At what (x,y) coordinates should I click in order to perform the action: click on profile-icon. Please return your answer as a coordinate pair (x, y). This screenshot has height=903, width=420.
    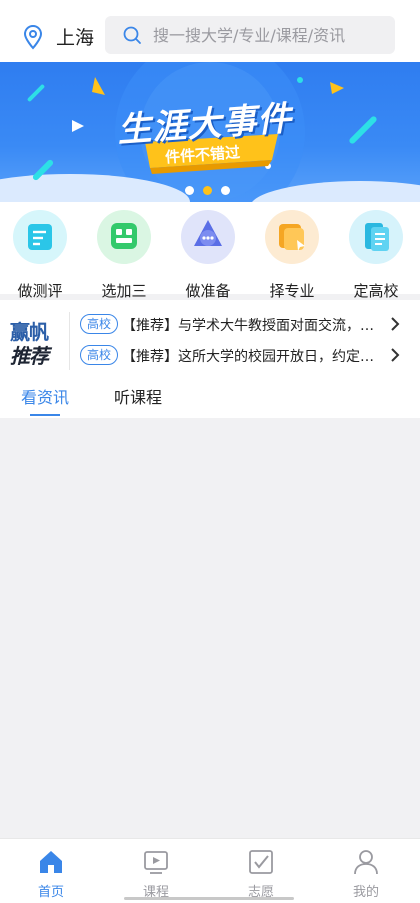
    Looking at the image, I should click on (366, 862).